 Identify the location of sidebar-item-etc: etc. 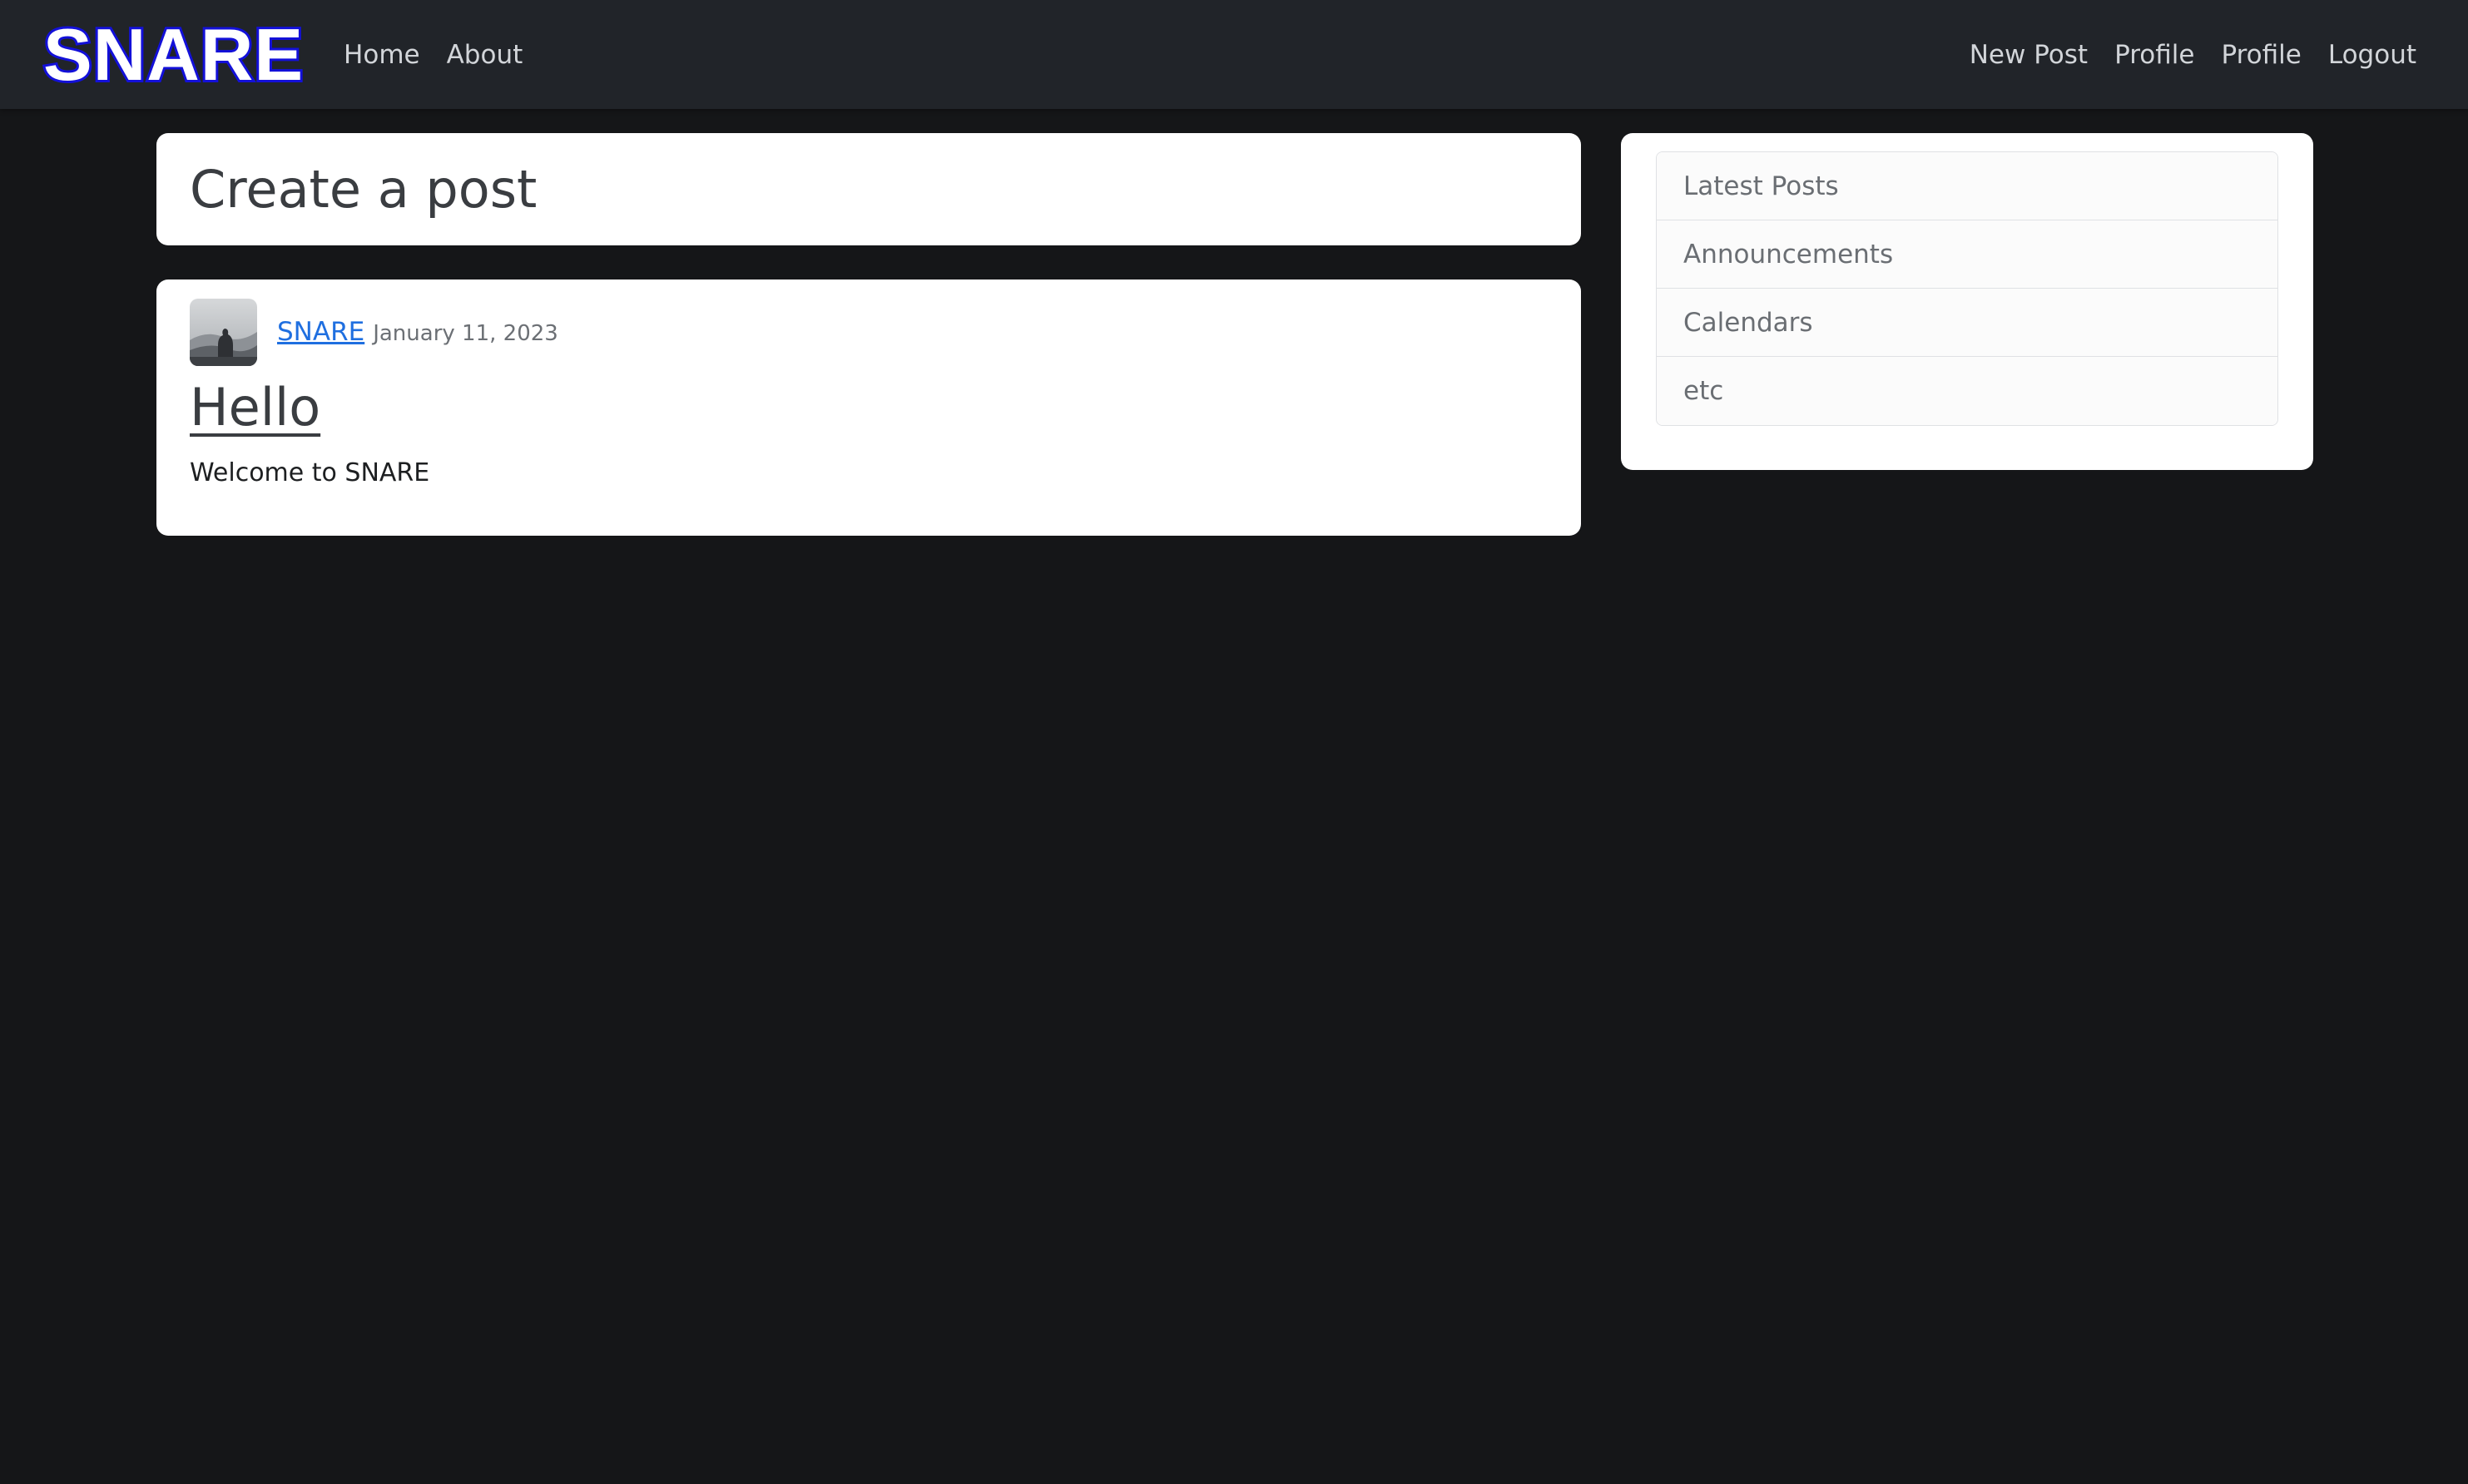
(1967, 391).